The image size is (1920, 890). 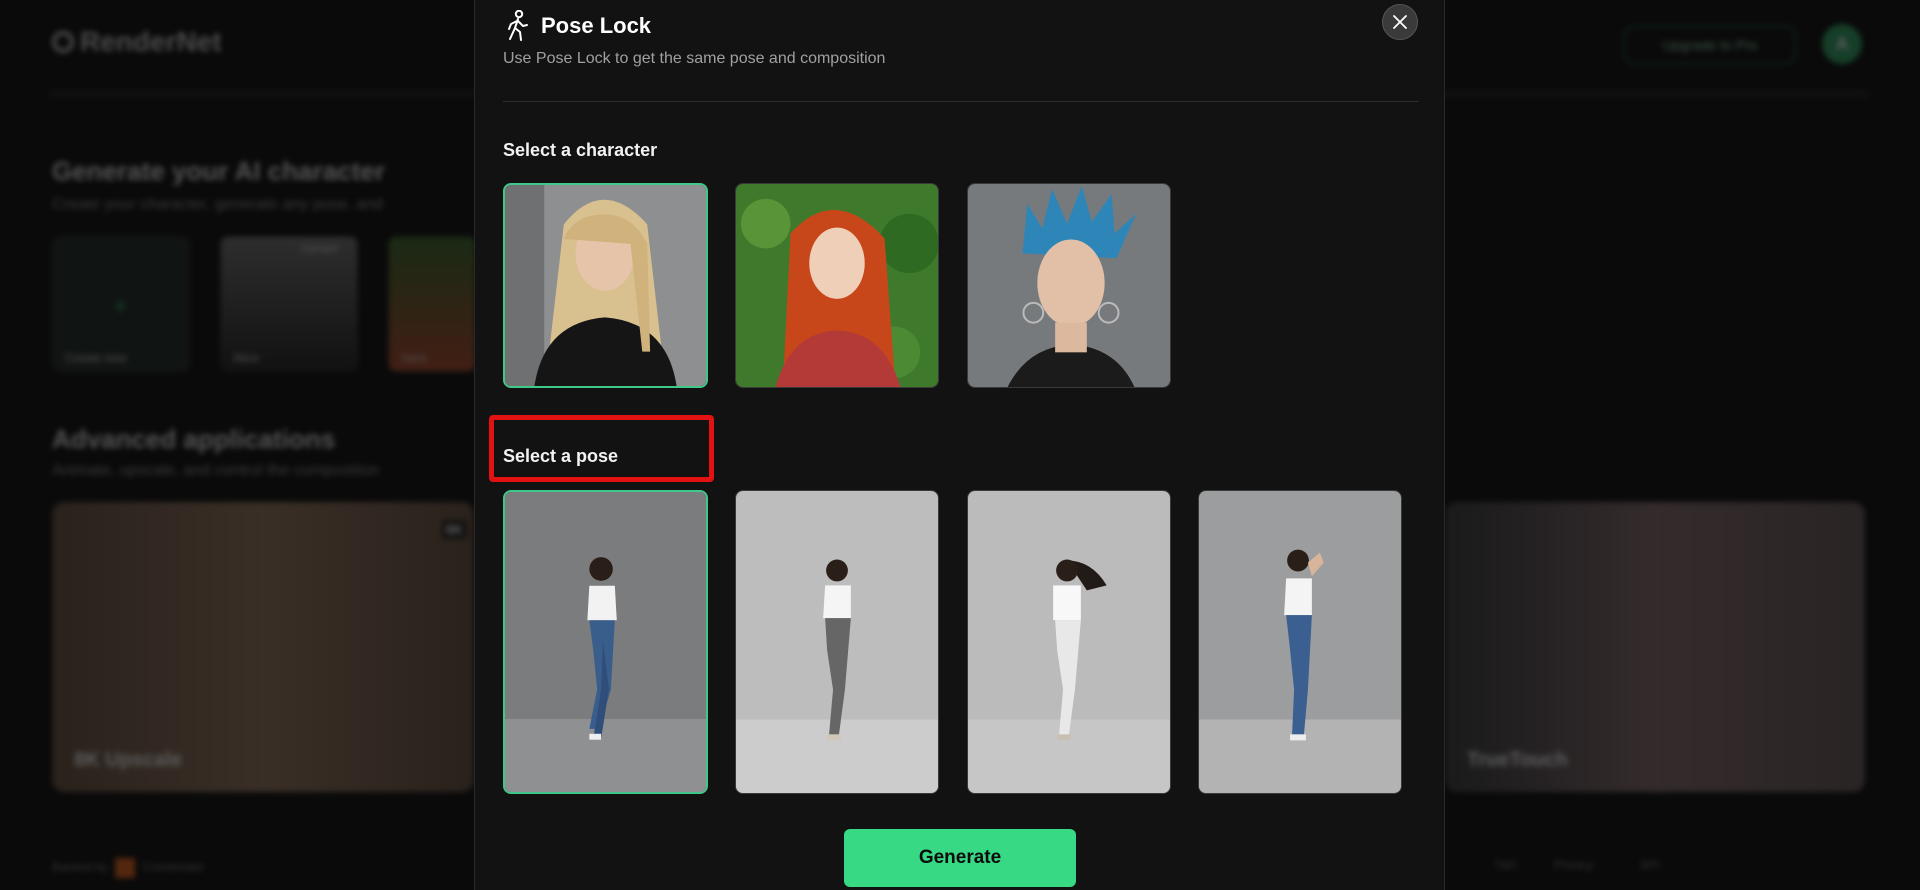 I want to click on upgrade-button: Upgrade to Pro, so click(x=1710, y=45).